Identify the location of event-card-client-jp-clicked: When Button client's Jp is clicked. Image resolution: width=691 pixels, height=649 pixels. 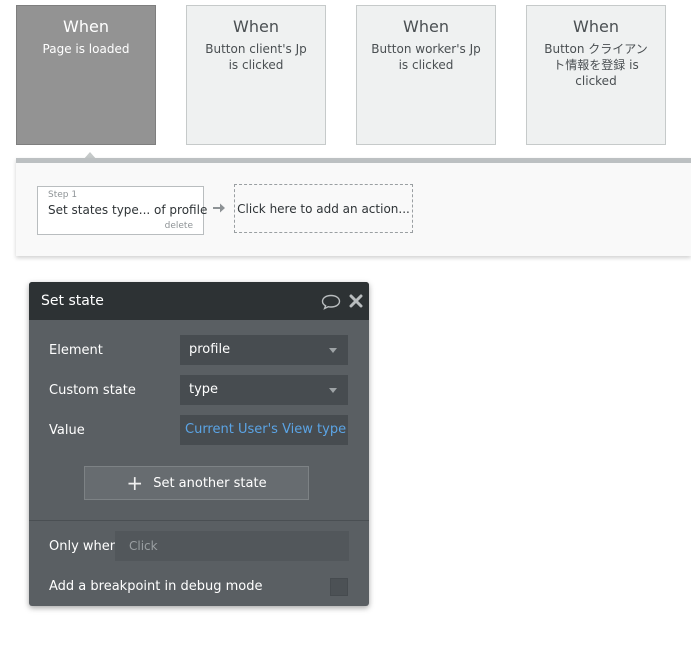
(256, 75).